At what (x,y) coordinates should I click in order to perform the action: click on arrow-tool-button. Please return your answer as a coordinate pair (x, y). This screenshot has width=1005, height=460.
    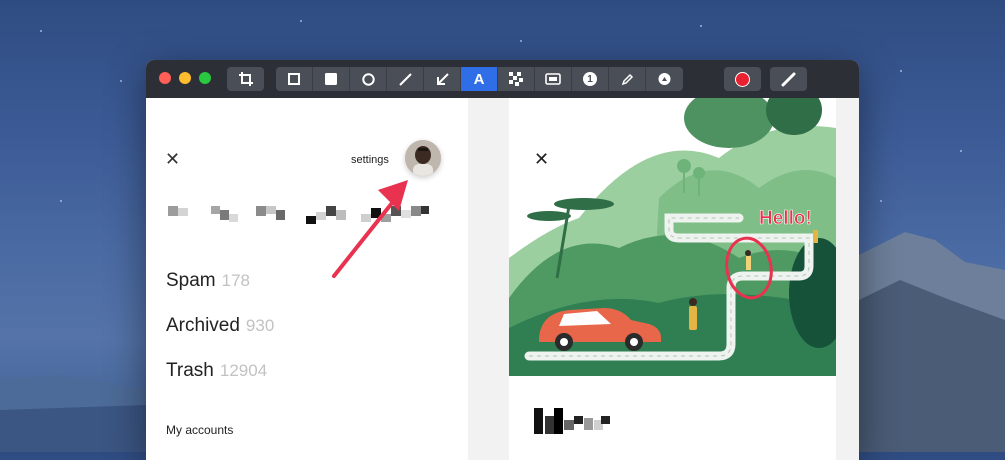
    Looking at the image, I should click on (442, 79).